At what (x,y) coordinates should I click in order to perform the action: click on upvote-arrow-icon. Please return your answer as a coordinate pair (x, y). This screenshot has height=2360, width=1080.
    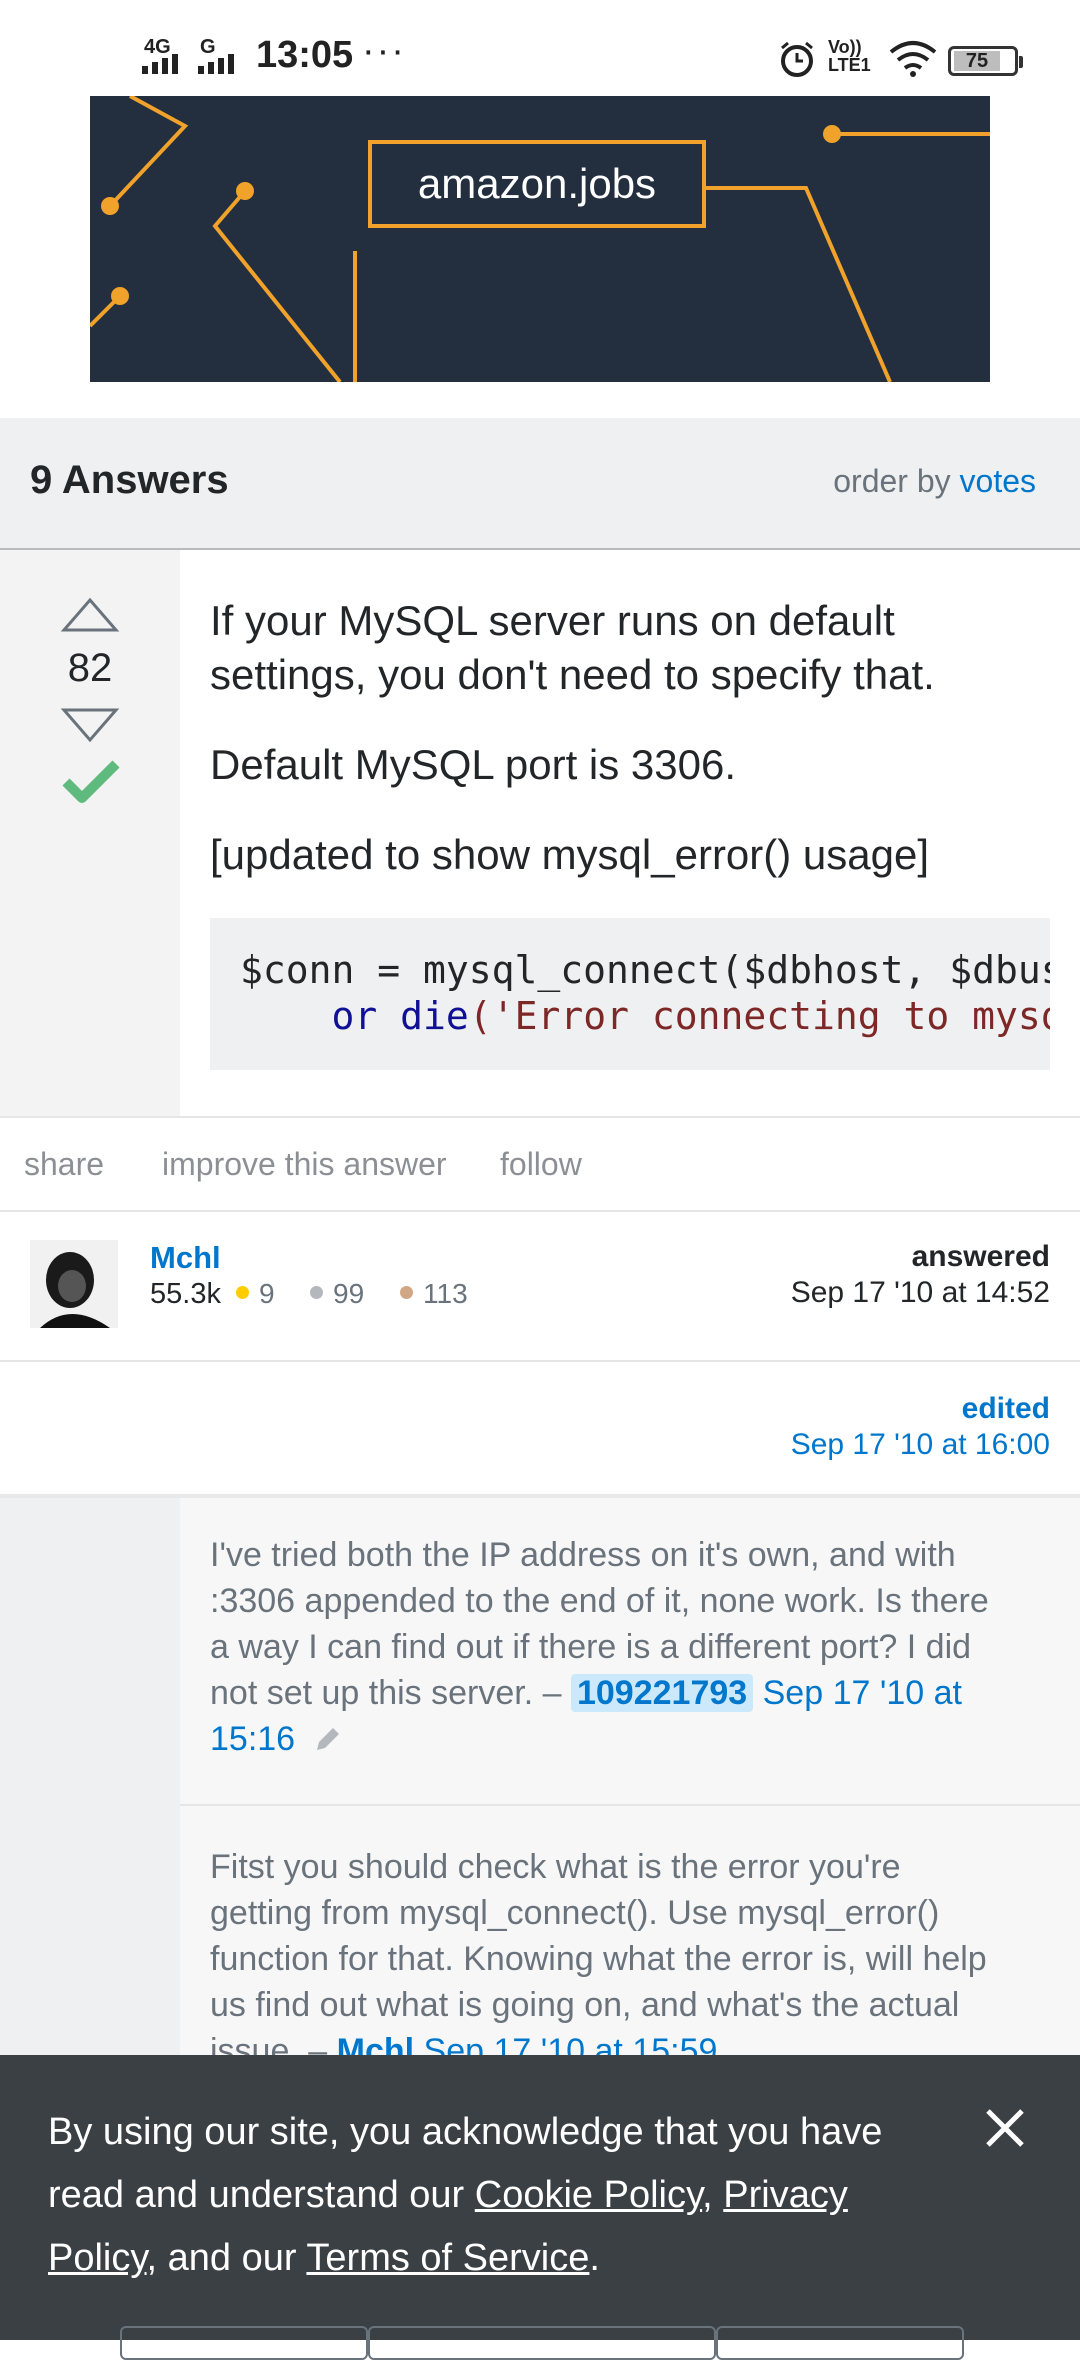
    Looking at the image, I should click on (90, 615).